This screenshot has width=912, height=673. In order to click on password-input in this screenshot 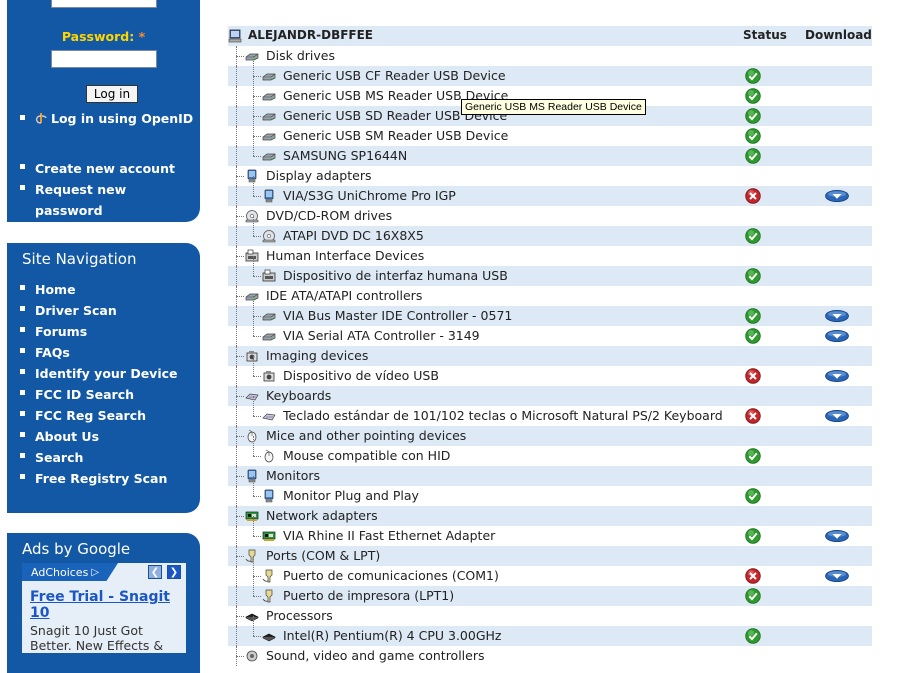, I will do `click(104, 59)`.